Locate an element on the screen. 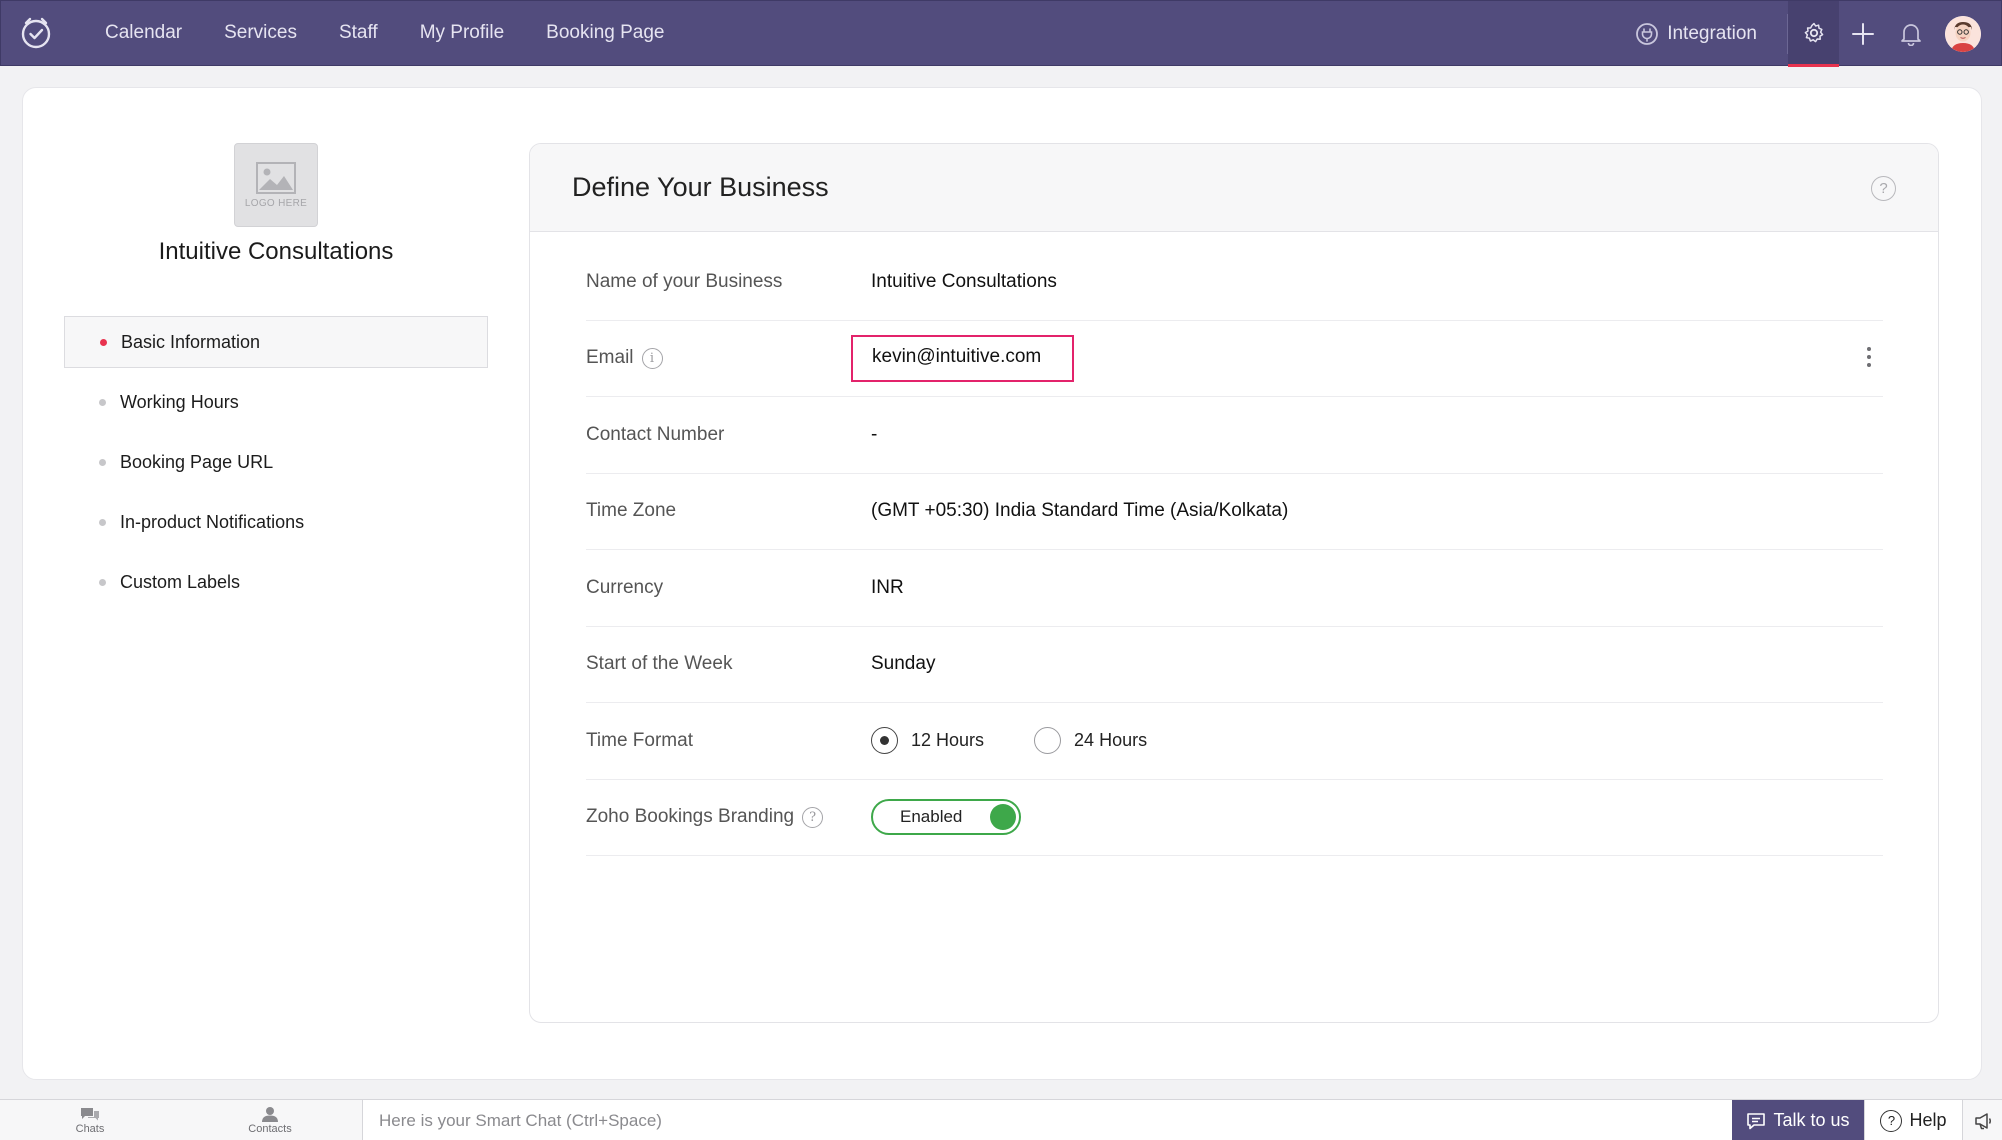 The height and width of the screenshot is (1140, 2002). active-dot-icon is located at coordinates (103, 342).